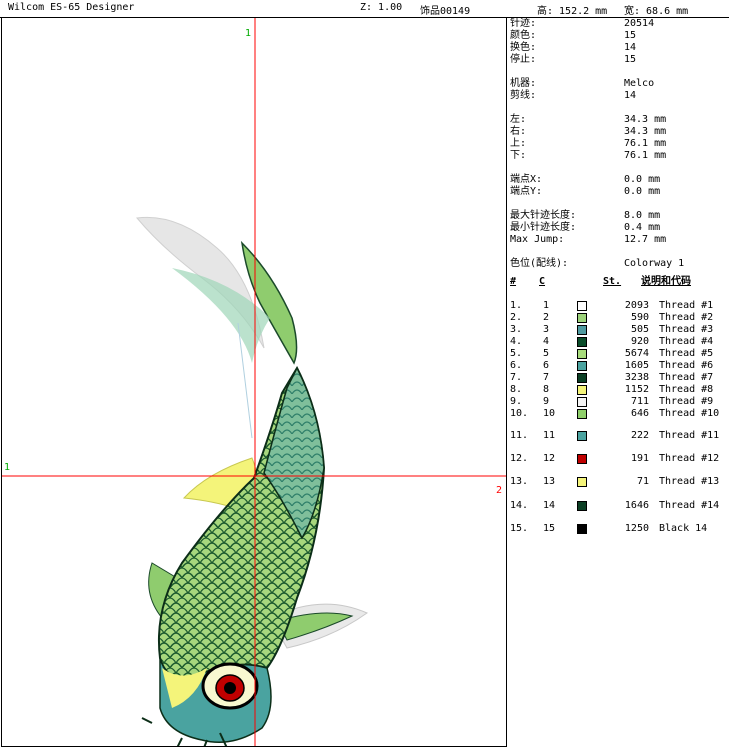 This screenshot has width=729, height=747. Describe the element at coordinates (526, 191) in the screenshot. I see `info-label: 端点Y:` at that location.